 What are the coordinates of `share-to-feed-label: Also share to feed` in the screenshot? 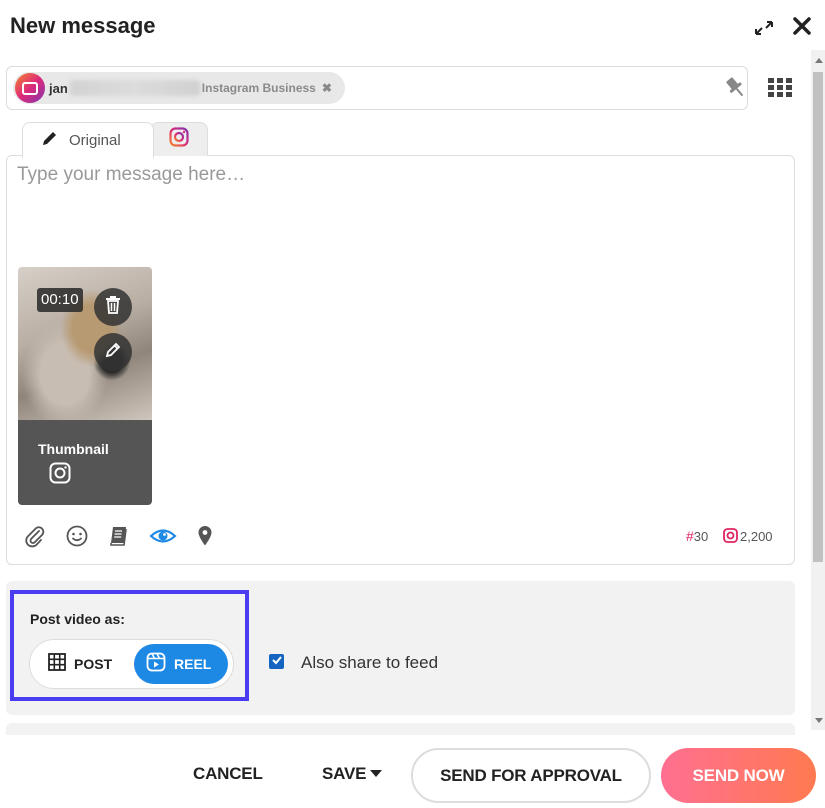 It's located at (370, 662).